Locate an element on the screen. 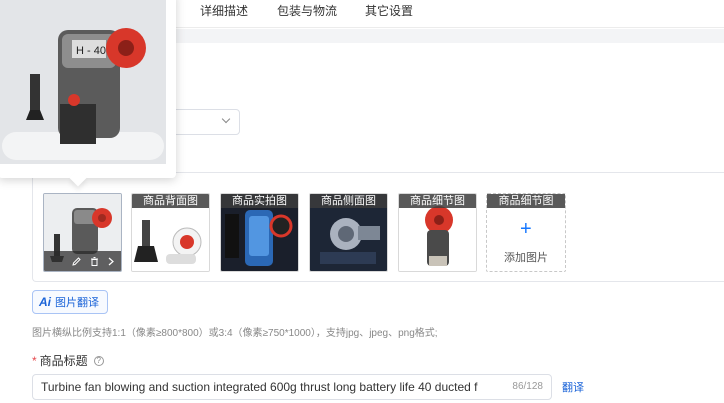  tab-packaging-logistics: 包装与物流 is located at coordinates (307, 10).